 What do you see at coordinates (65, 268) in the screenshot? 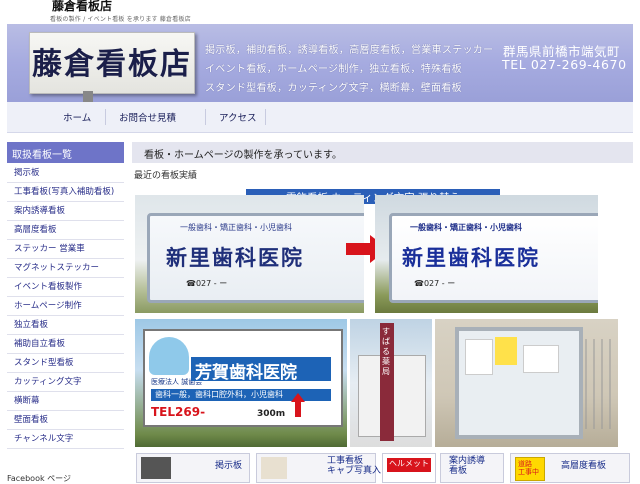
I see `sidebar-item-magnet-sticker: マグネットステッカー` at bounding box center [65, 268].